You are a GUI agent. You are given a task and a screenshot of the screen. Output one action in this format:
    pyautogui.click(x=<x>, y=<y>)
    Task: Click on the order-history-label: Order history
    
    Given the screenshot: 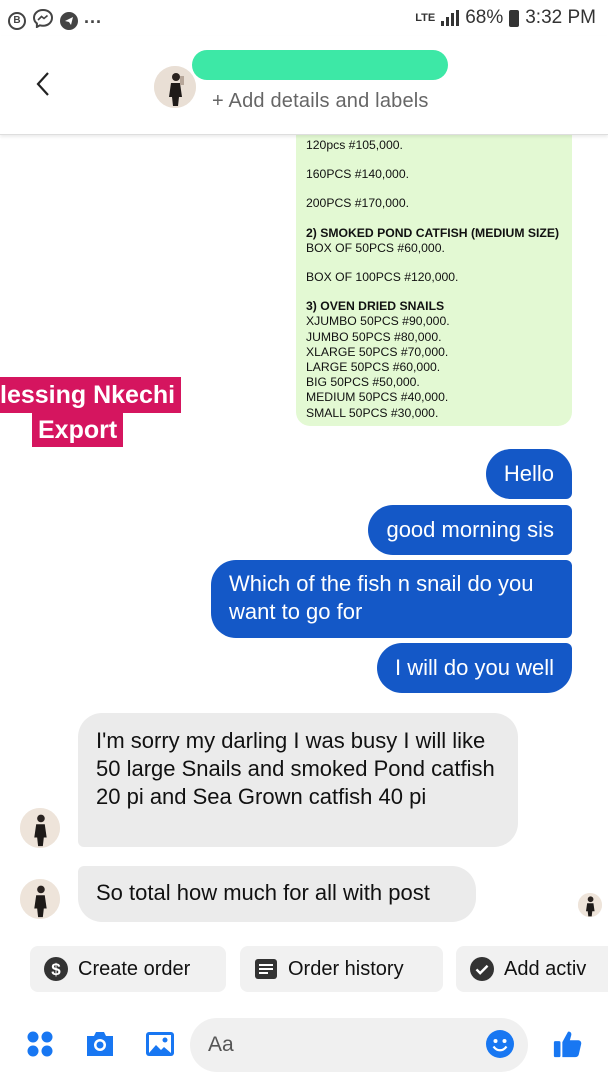 What is the action you would take?
    pyautogui.click(x=346, y=968)
    